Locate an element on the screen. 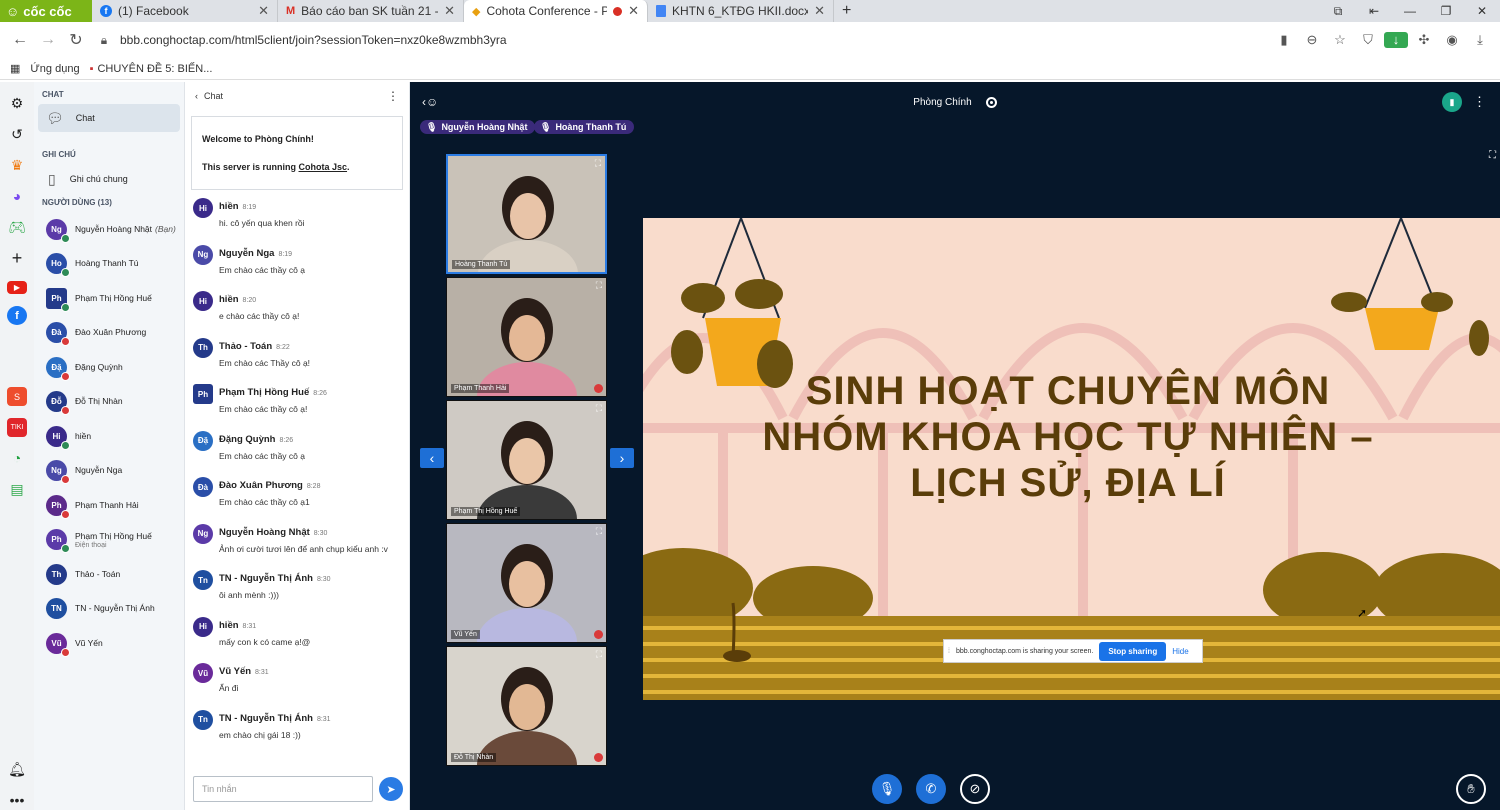 This screenshot has width=1500, height=810. send-button: ➤ is located at coordinates (391, 789).